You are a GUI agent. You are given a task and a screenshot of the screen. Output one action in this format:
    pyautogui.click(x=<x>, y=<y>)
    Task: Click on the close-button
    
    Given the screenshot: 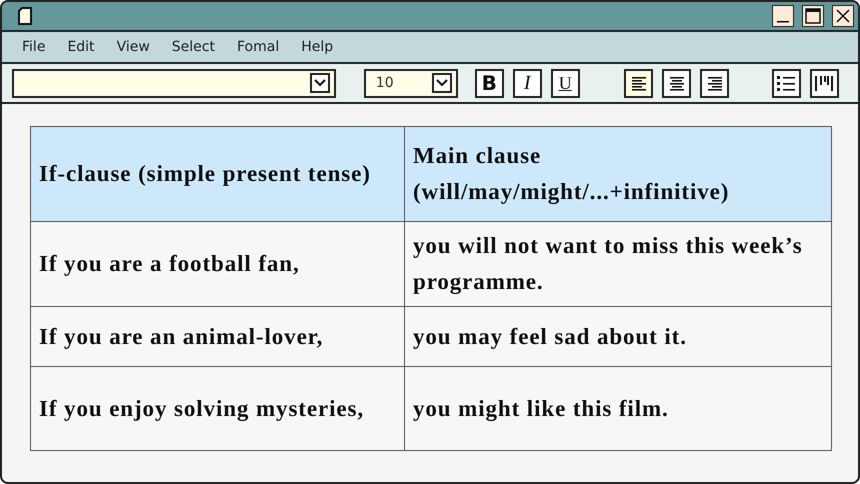 What is the action you would take?
    pyautogui.click(x=843, y=16)
    